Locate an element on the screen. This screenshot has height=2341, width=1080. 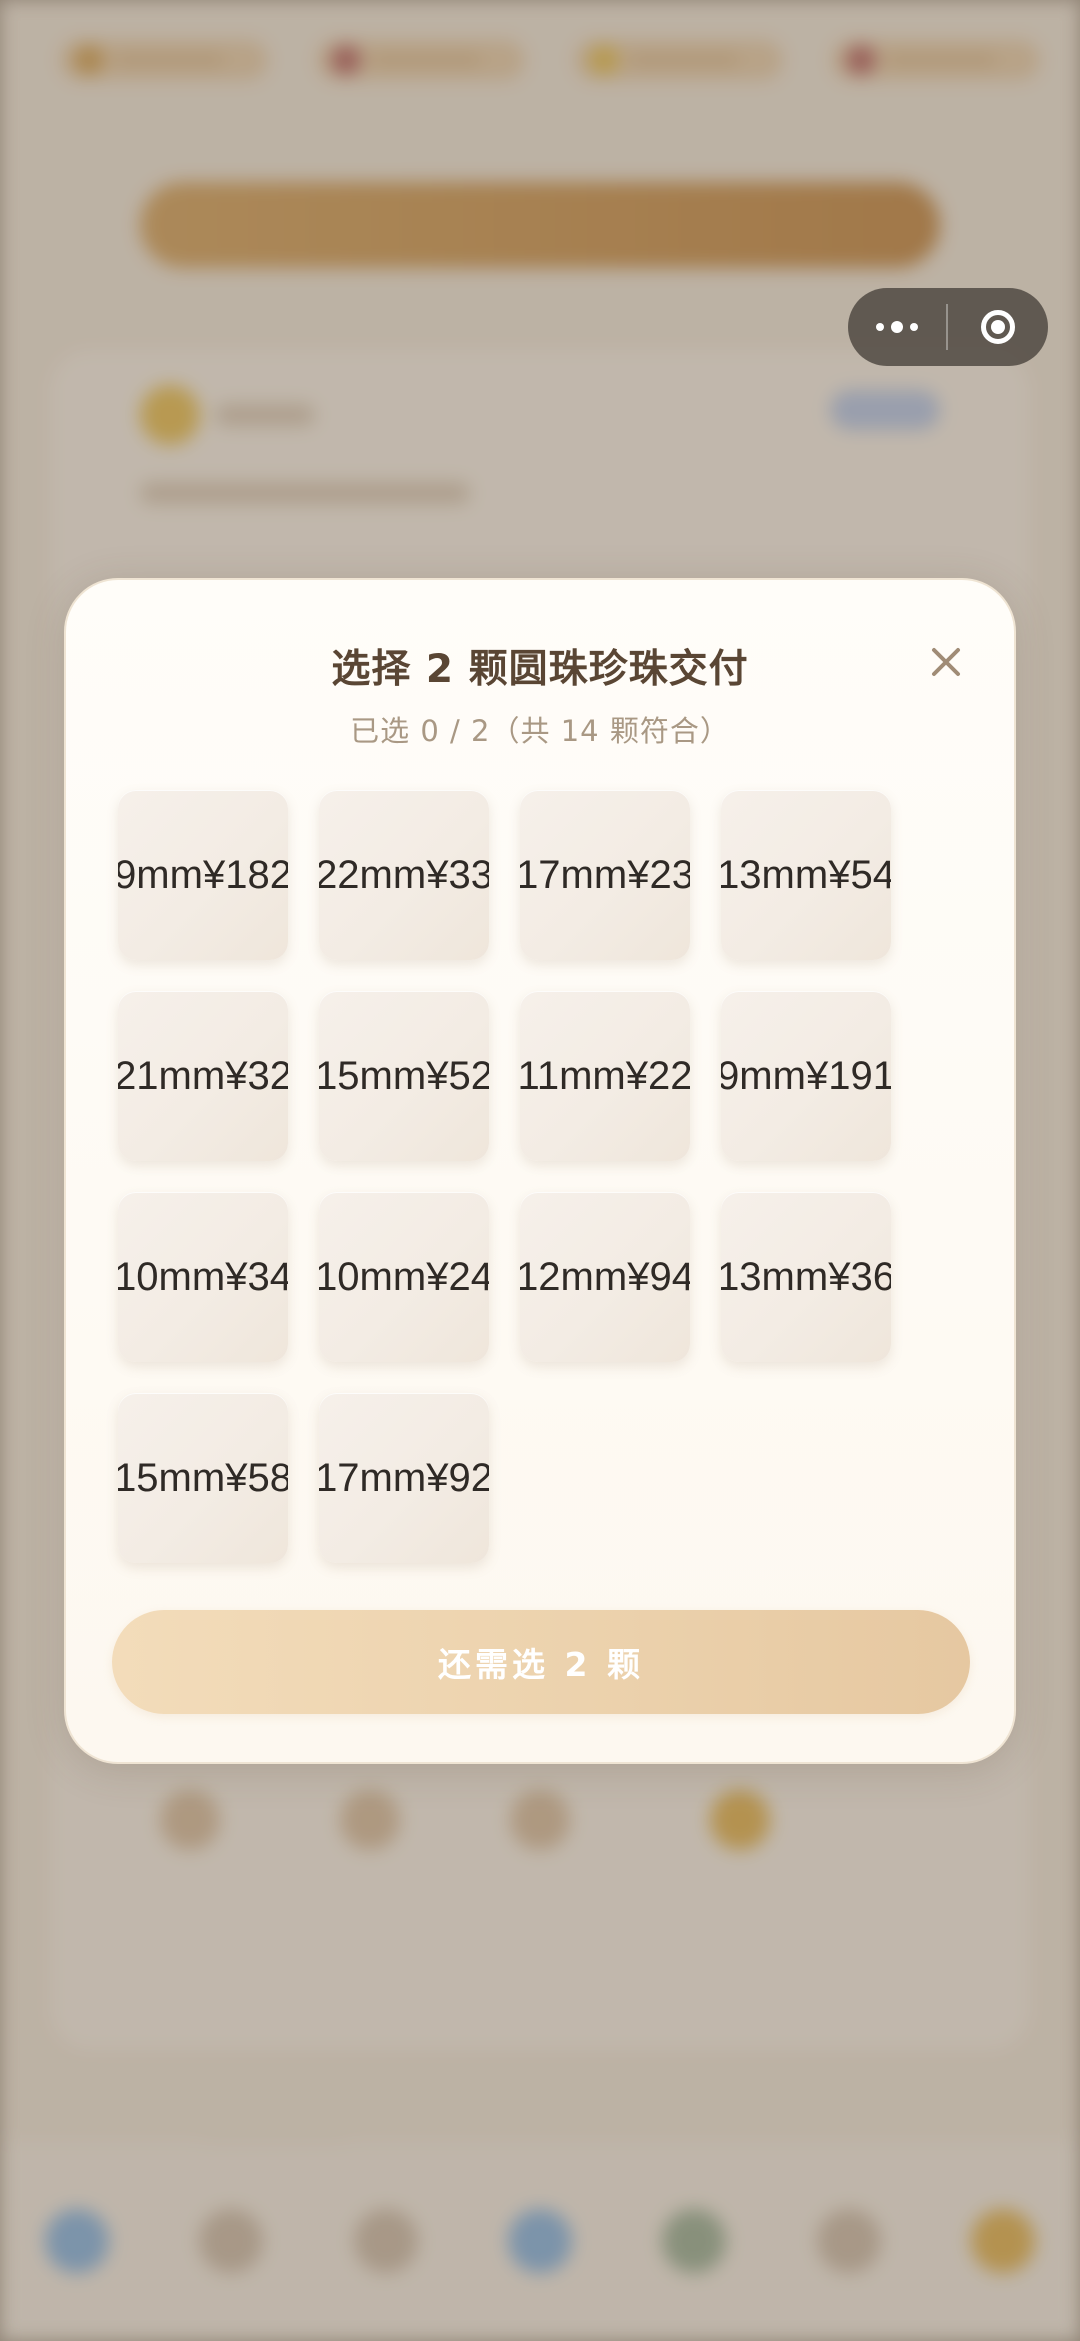
miniprogram-capsule is located at coordinates (948, 327).